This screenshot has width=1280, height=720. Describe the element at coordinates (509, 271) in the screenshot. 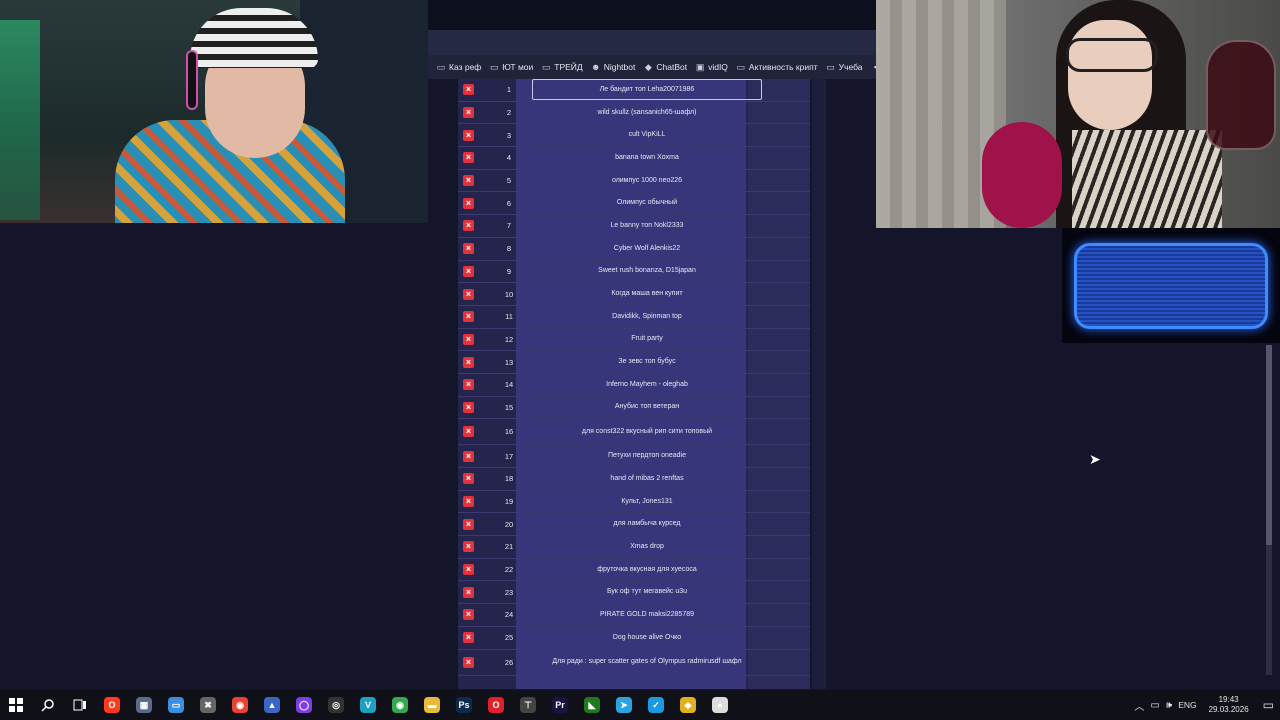

I see `row-number: 9` at that location.